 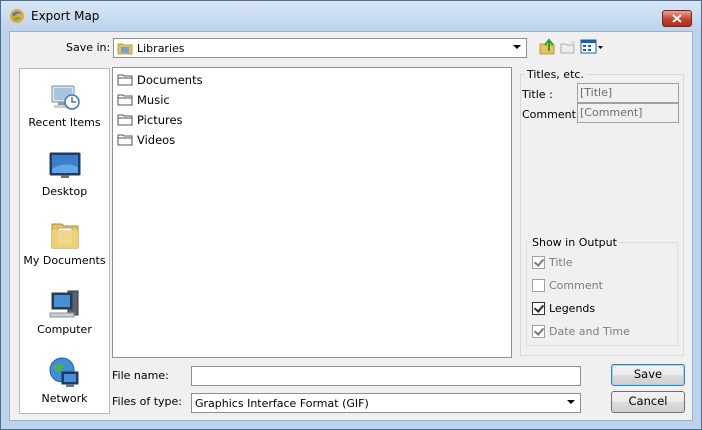 I want to click on title-label: Title :, so click(x=537, y=94).